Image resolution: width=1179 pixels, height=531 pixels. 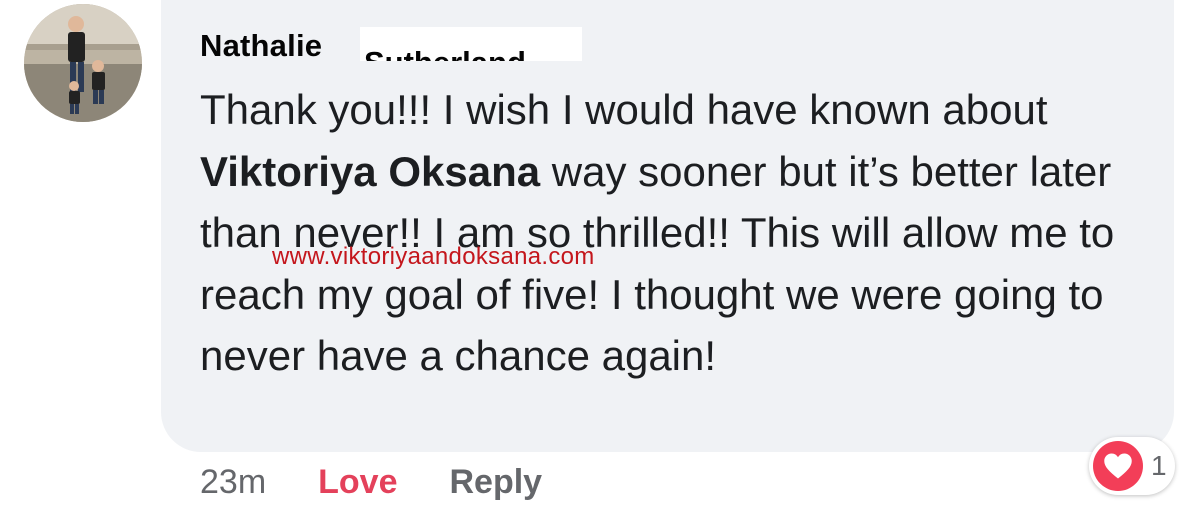 I want to click on love-reaction-button: Love, so click(x=357, y=482).